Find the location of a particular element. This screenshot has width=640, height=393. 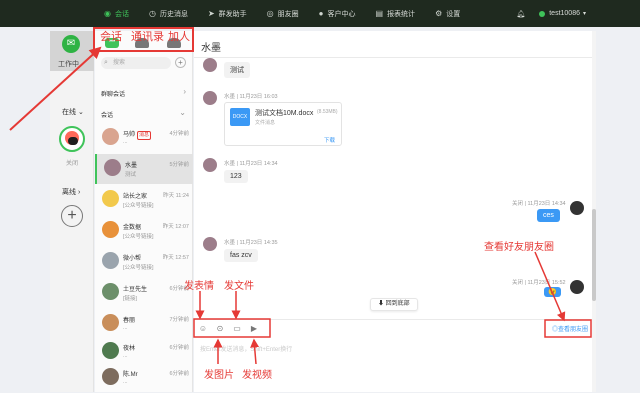

user-icon: ● is located at coordinates (321, 13).